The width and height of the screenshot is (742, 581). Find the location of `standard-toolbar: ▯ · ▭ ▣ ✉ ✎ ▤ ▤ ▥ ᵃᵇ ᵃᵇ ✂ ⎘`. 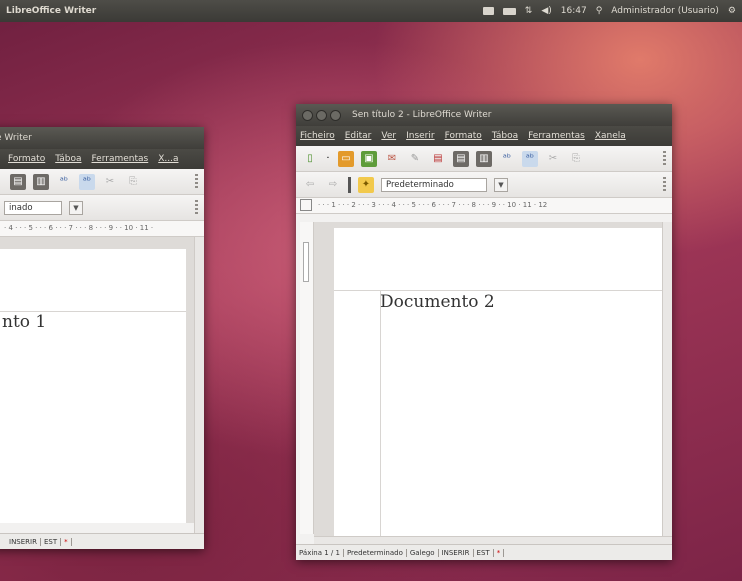

standard-toolbar: ▯ · ▭ ▣ ✉ ✎ ▤ ▤ ▥ ᵃᵇ ᵃᵇ ✂ ⎘ is located at coordinates (484, 159).